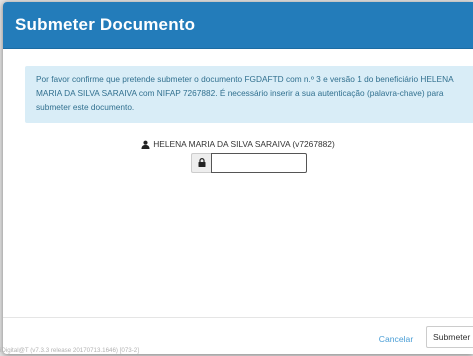  What do you see at coordinates (449, 337) in the screenshot?
I see `submit-button: Submeter` at bounding box center [449, 337].